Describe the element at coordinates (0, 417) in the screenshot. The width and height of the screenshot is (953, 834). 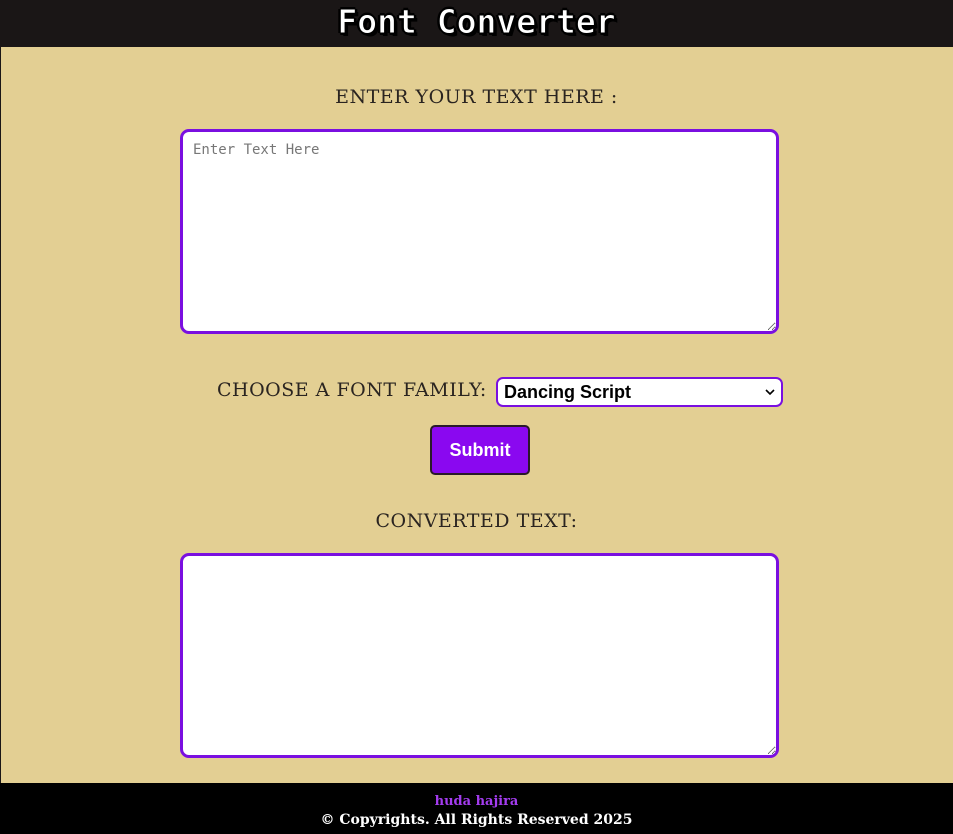
I see `page-border` at that location.